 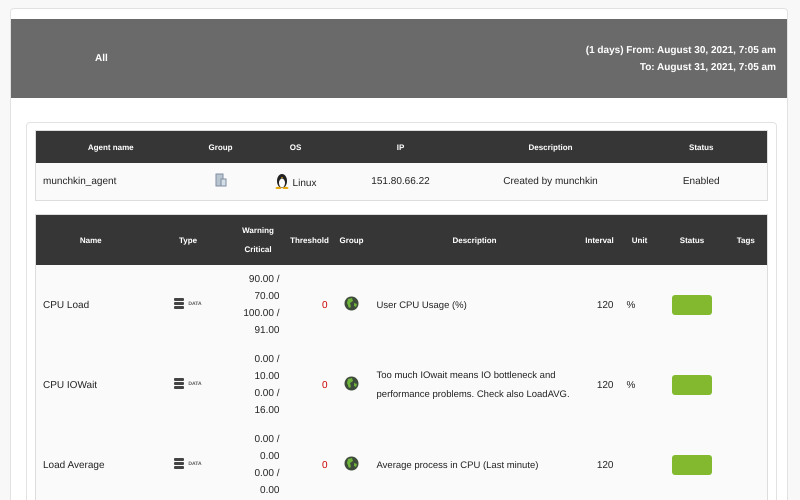 What do you see at coordinates (91, 385) in the screenshot?
I see `table-cell: CPU IOWait` at bounding box center [91, 385].